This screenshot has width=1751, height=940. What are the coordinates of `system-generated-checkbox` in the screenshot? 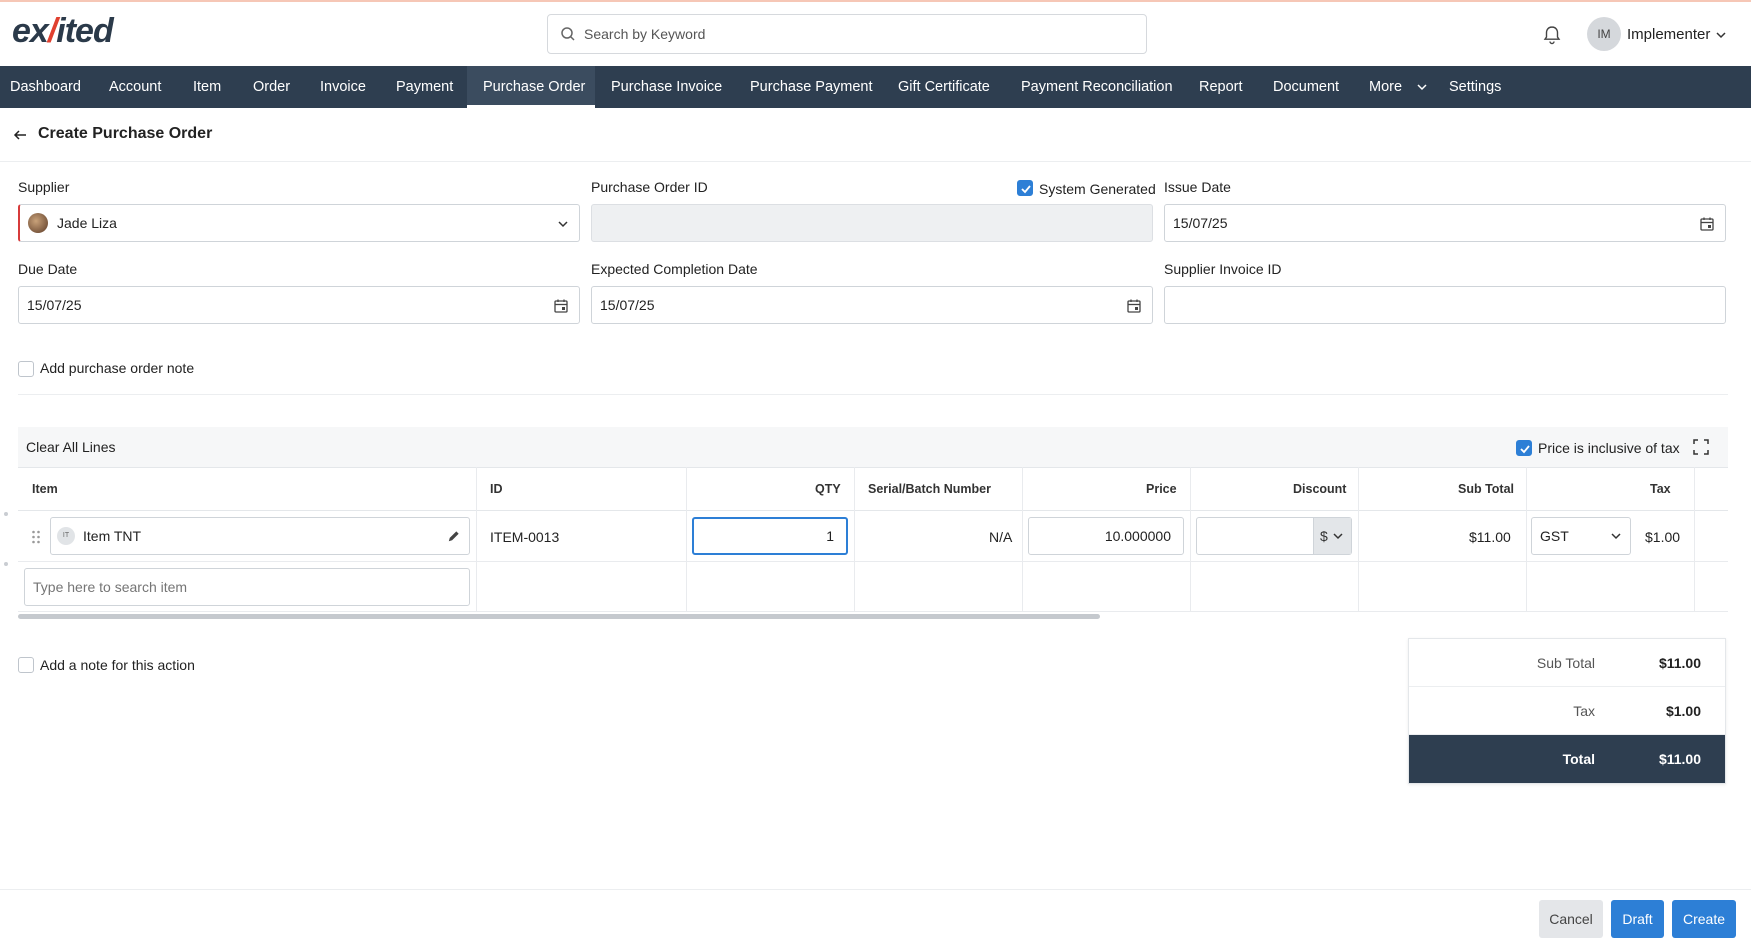 It's located at (1025, 188).